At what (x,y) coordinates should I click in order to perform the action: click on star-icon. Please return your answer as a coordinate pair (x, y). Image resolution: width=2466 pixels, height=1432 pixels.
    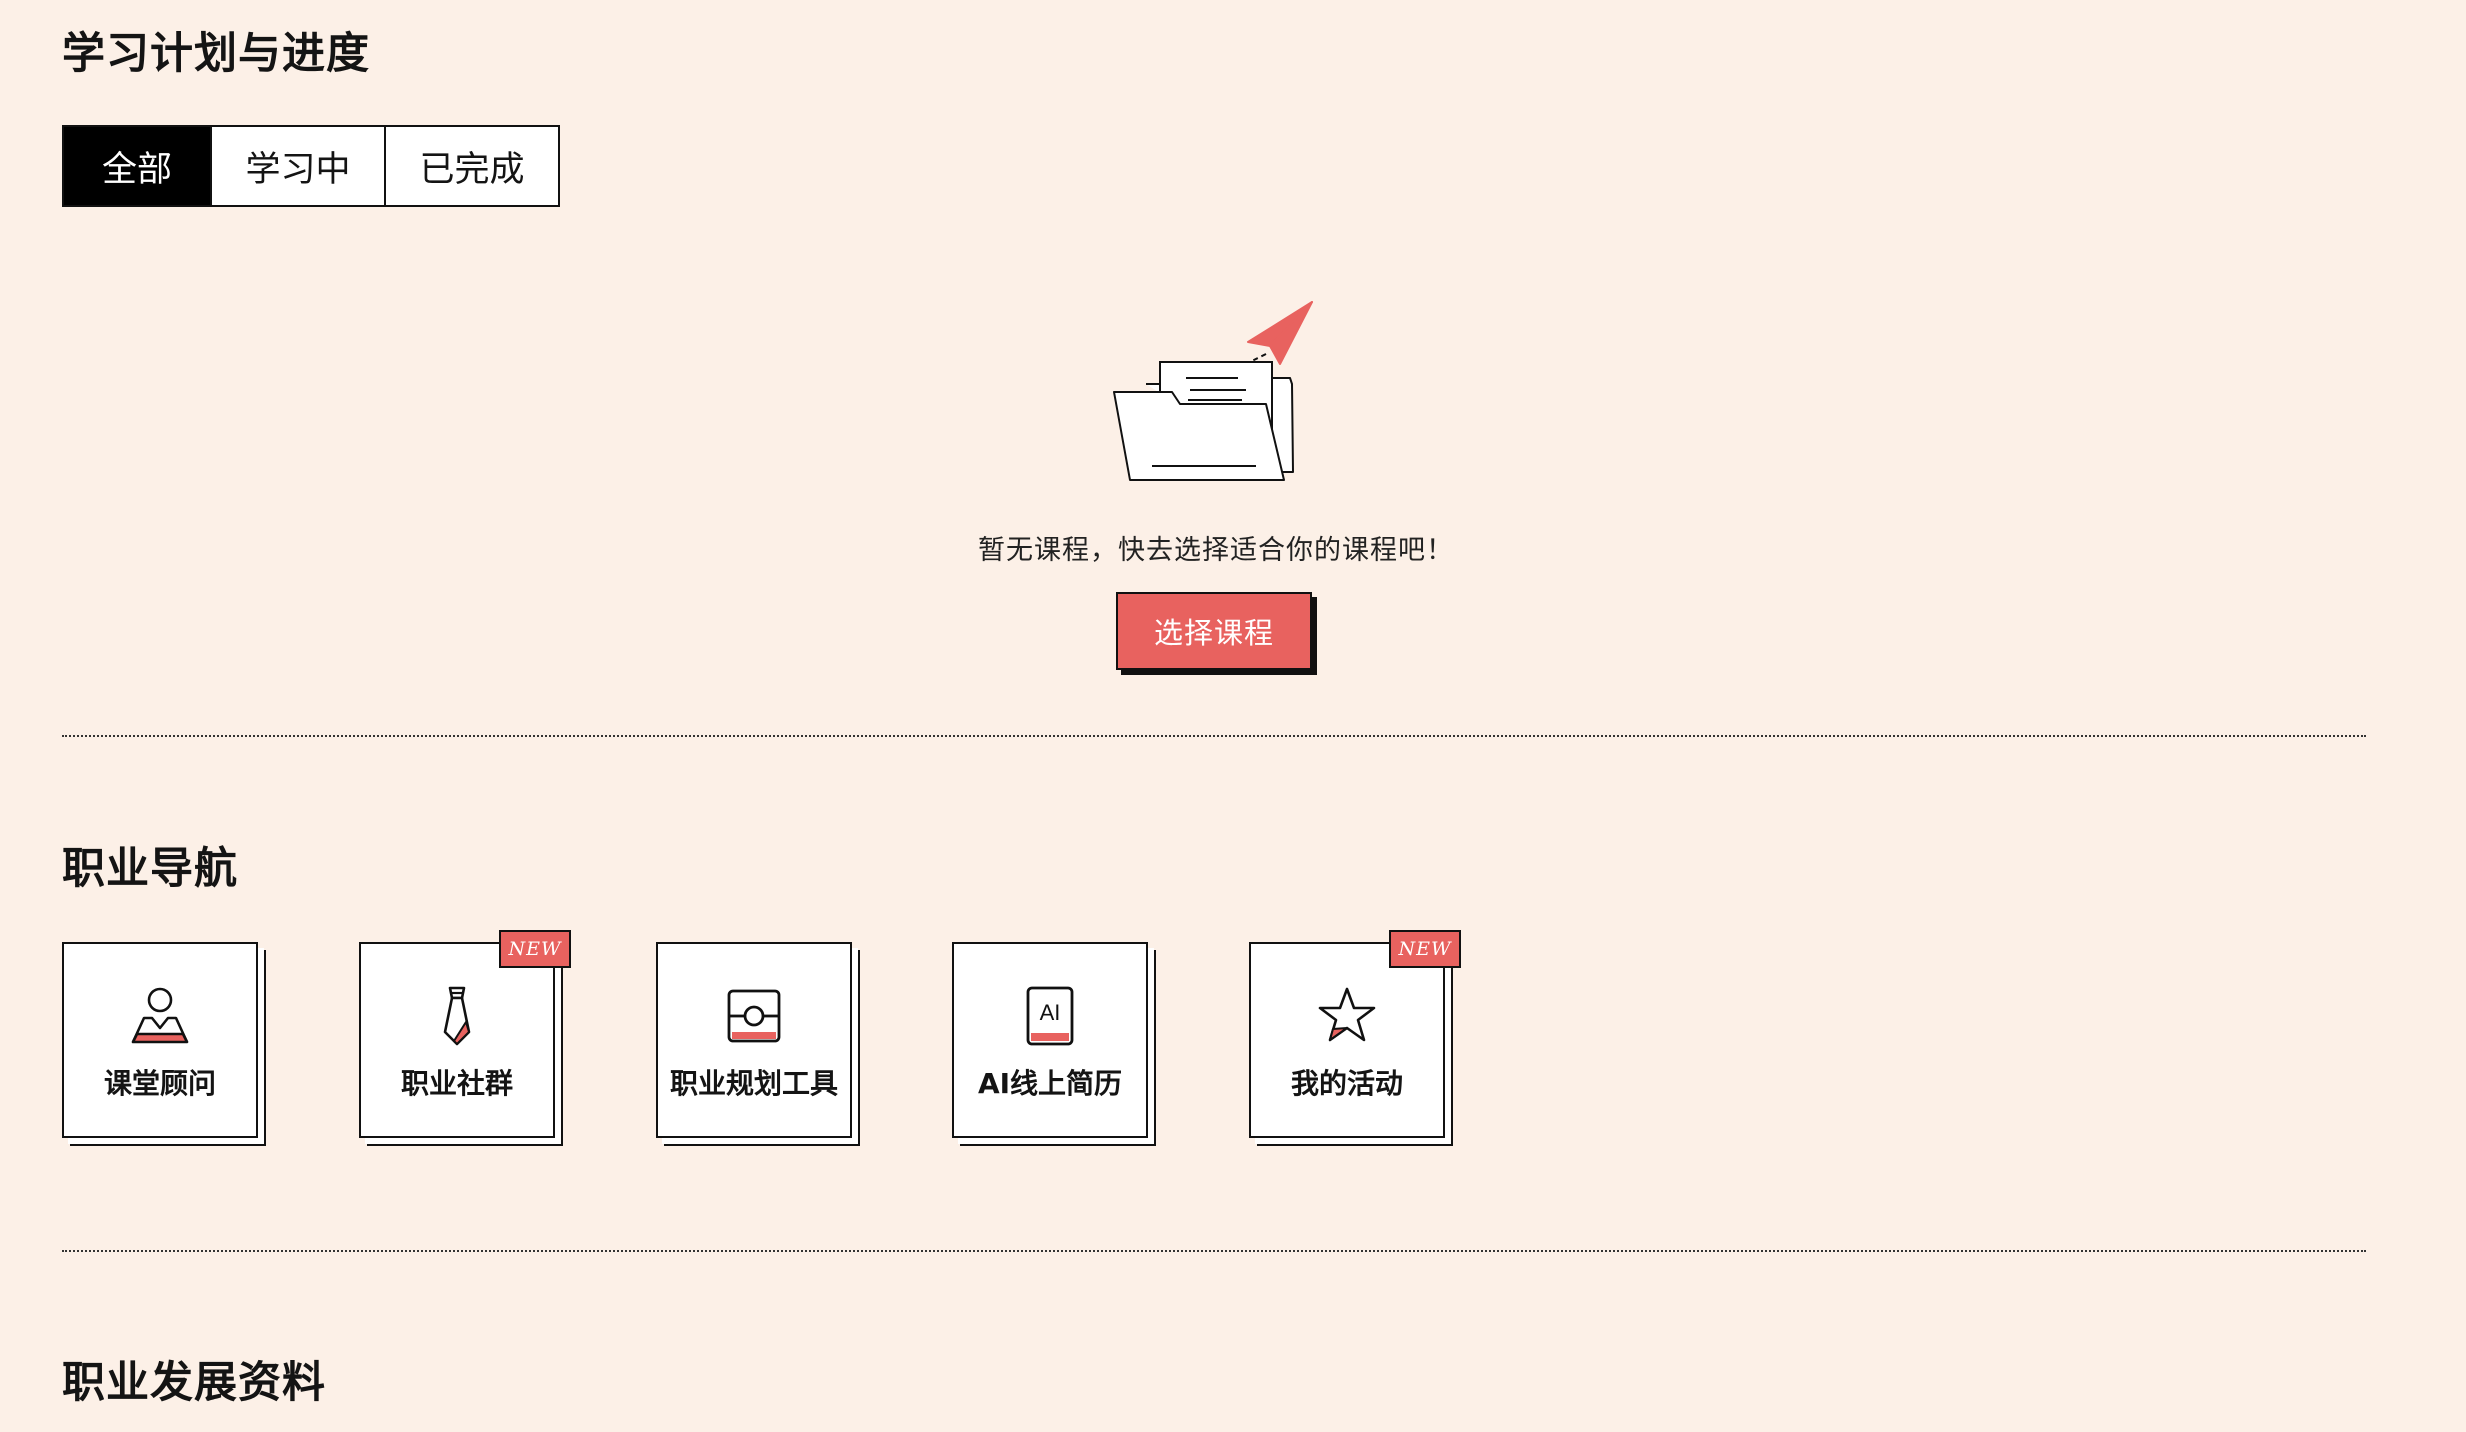
    Looking at the image, I should click on (1347, 1014).